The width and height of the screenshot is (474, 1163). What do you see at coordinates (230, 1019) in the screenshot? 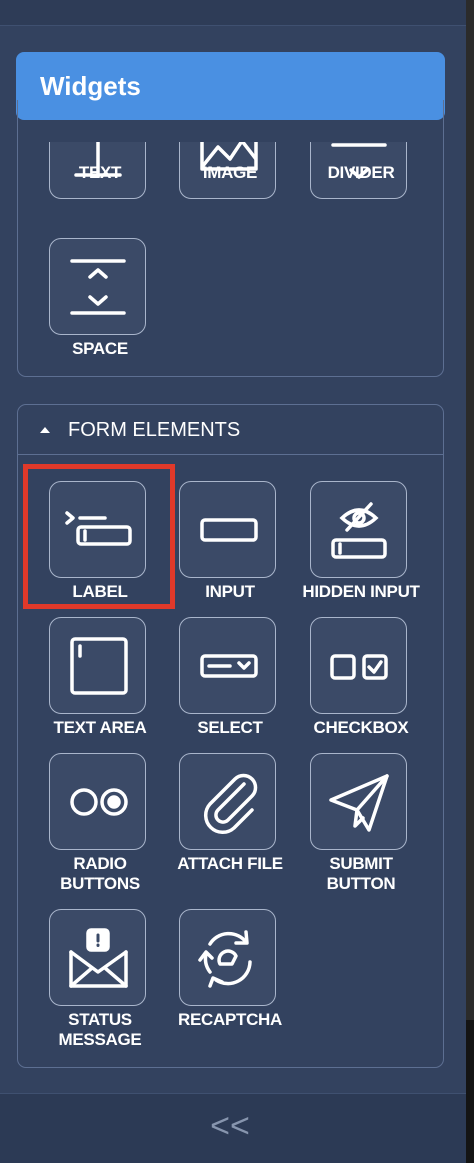
I see `widget-label-text: RECAPTCHA` at bounding box center [230, 1019].